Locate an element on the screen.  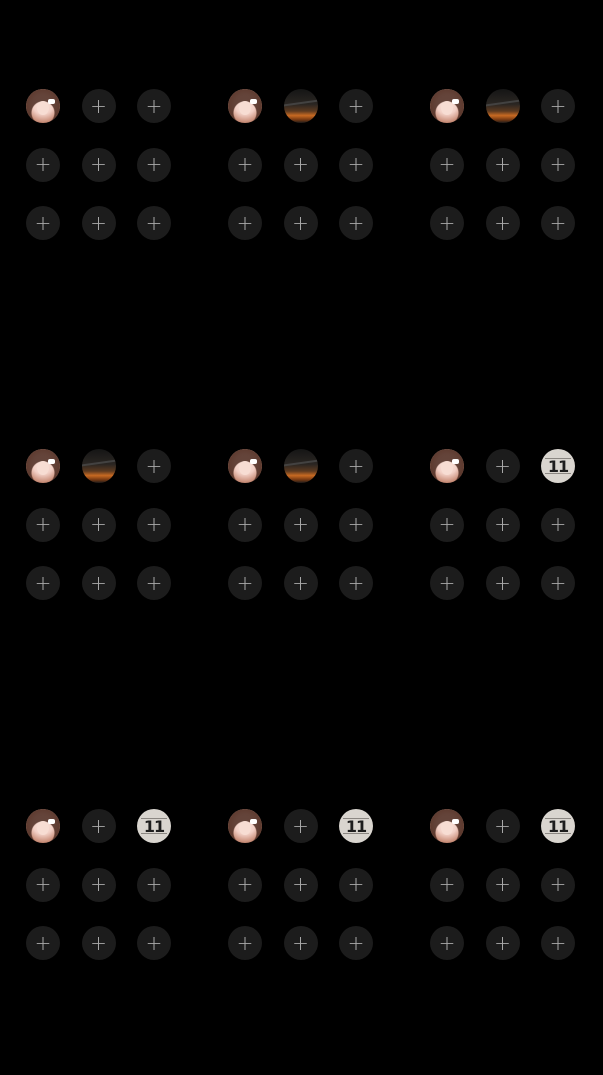
slot-grid-9: +11 + + + + + + is located at coordinates (515, 894).